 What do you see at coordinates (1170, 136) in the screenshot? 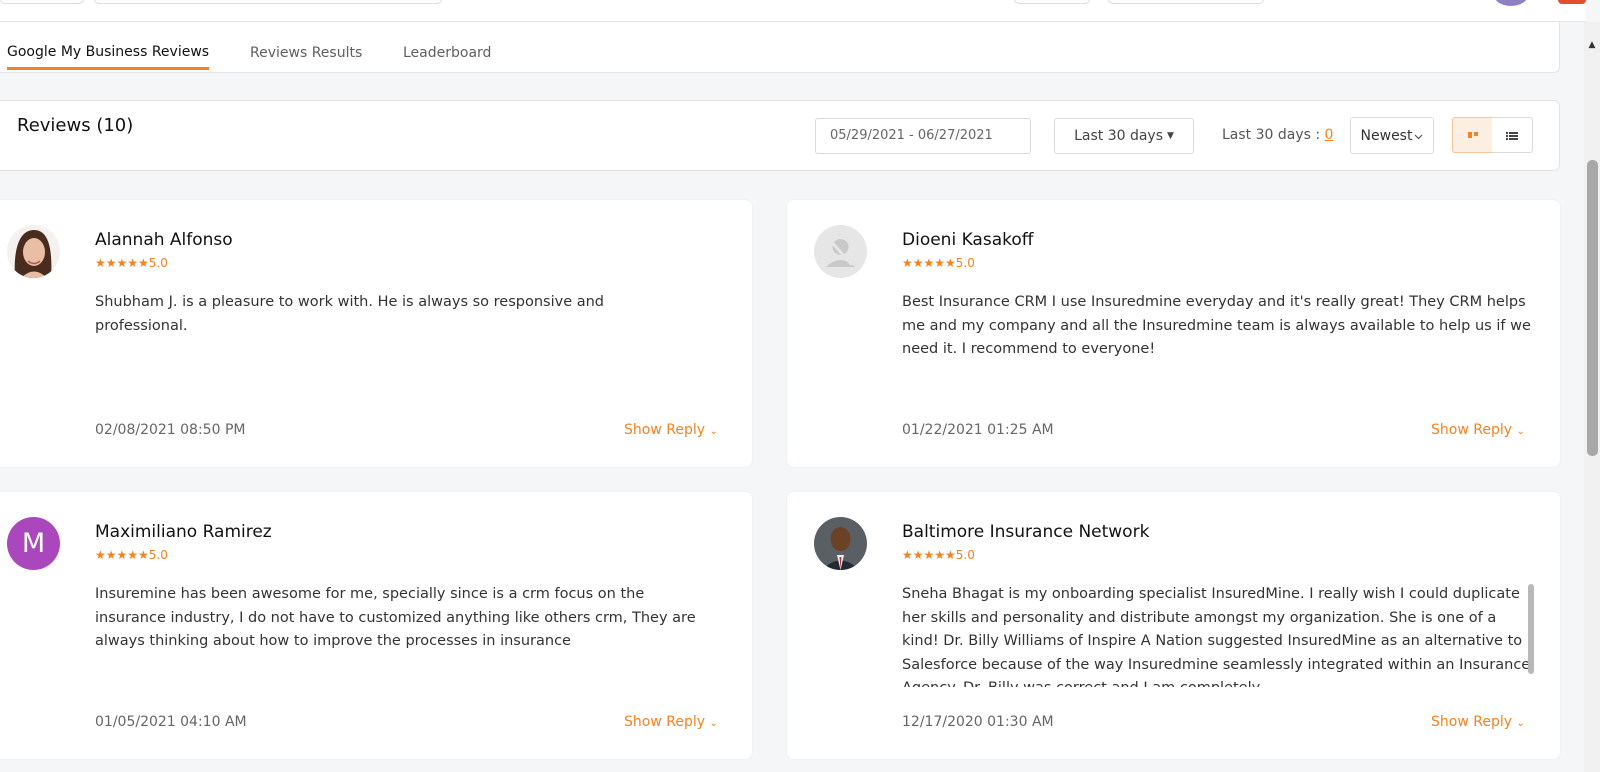
I see `caret-down-icon: ▼` at bounding box center [1170, 136].